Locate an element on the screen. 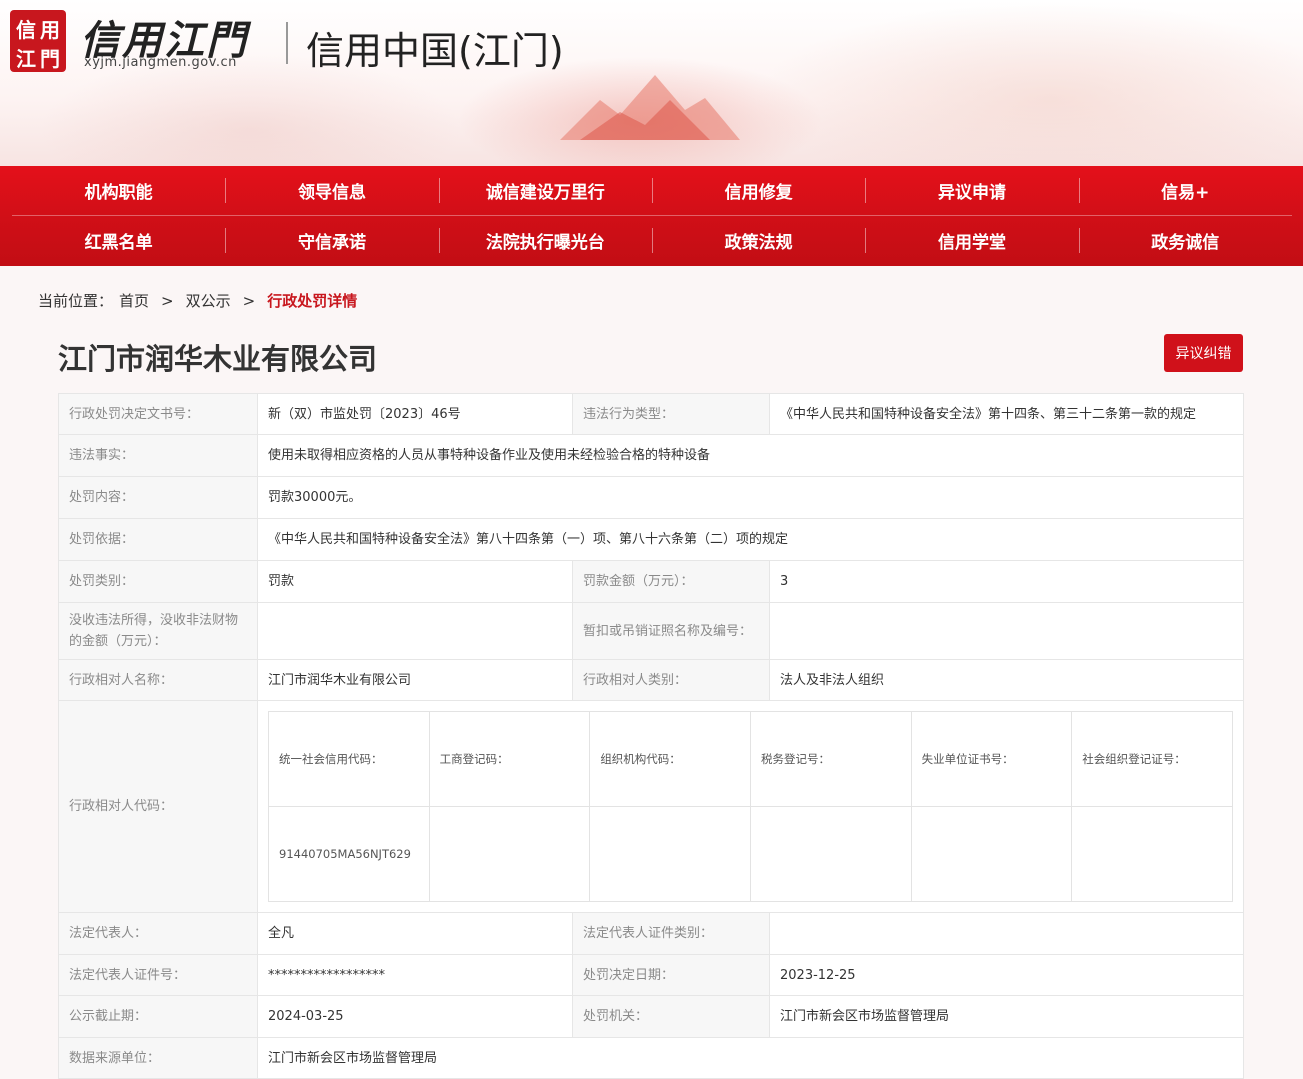 Image resolution: width=1303 pixels, height=1079 pixels. table-row: 没收违法所得，没收非法财物的金额（万元）： 暂扣或吊销证照名称及编号： is located at coordinates (651, 631).